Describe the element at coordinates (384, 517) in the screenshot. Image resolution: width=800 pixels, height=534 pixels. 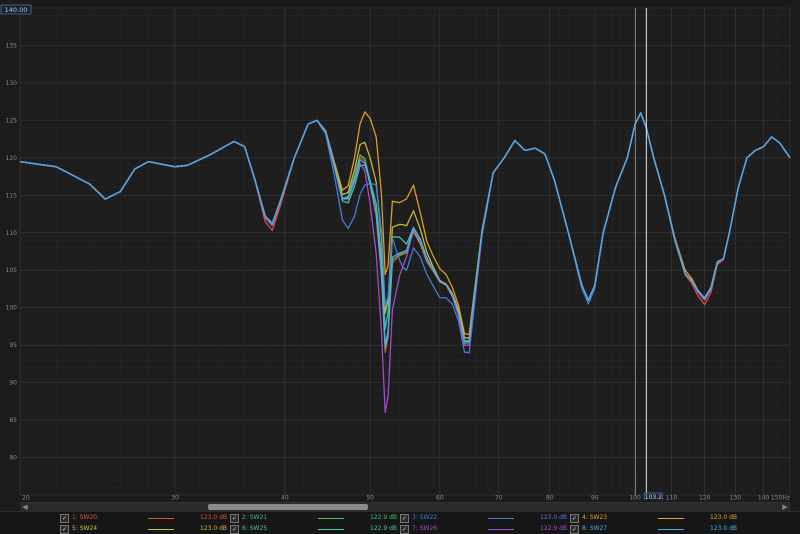
I see `legend-value: 122.9 dB` at that location.